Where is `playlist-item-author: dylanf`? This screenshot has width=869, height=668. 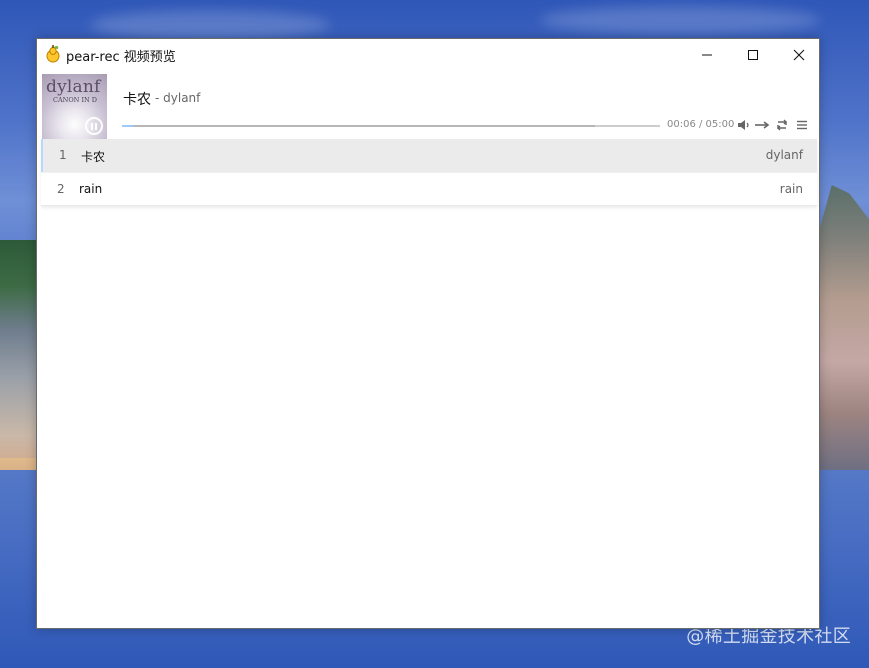 playlist-item-author: dylanf is located at coordinates (784, 155).